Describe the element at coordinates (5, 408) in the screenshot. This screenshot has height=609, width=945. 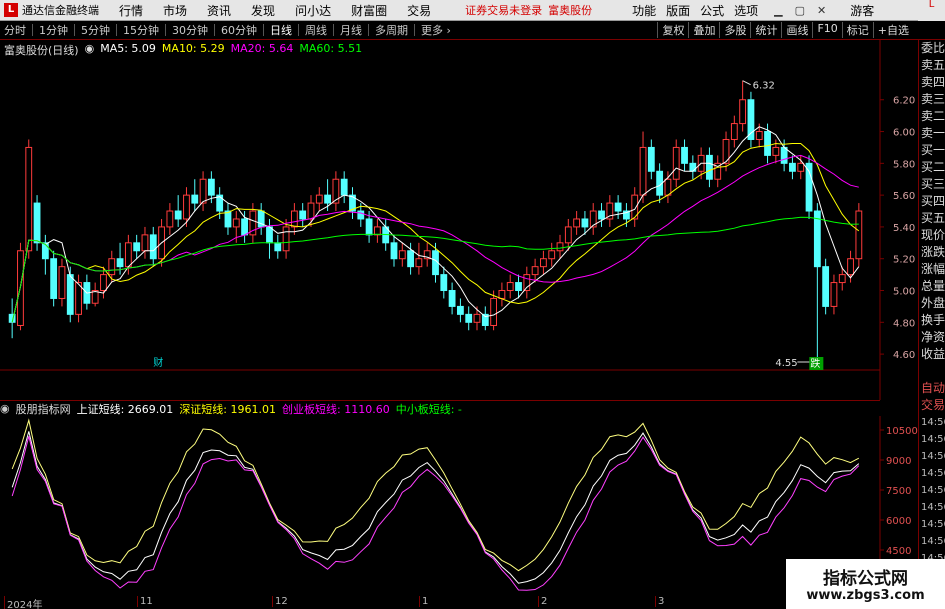
I see `indicator-toggle-icon: ◉` at that location.